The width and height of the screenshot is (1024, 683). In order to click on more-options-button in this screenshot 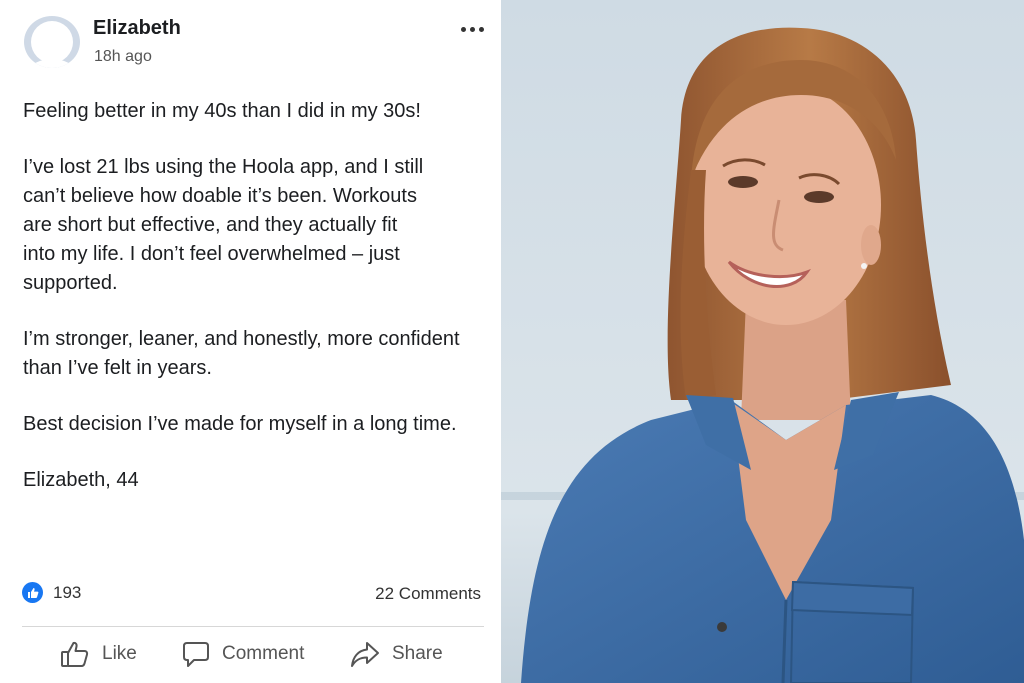, I will do `click(472, 29)`.